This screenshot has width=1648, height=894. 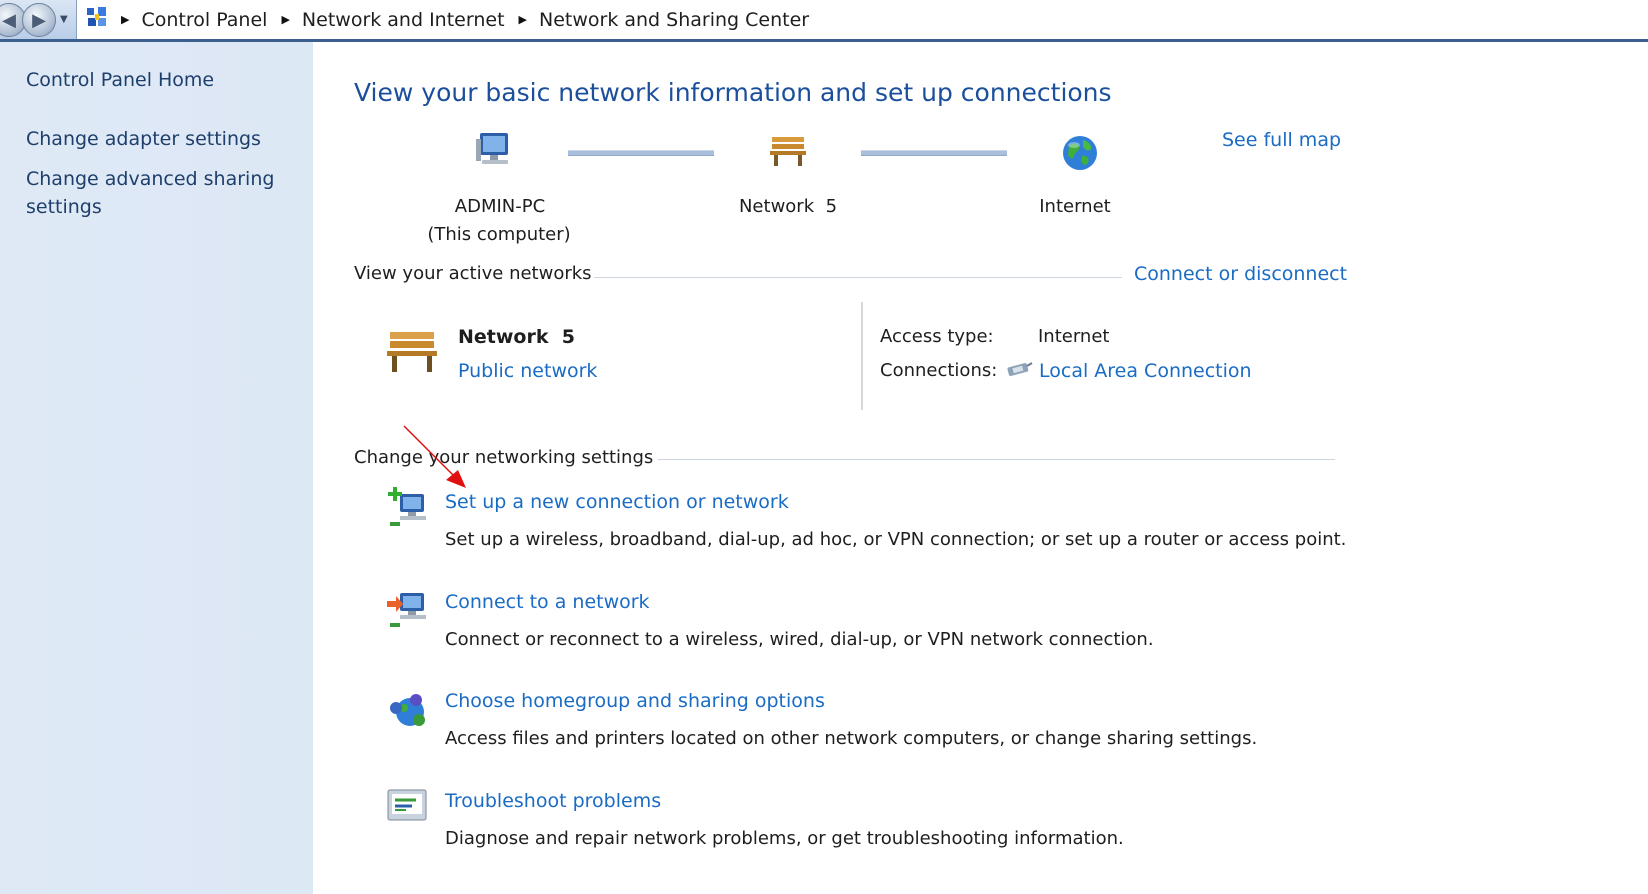 What do you see at coordinates (143, 139) in the screenshot?
I see `change-adapter-settings-link: Change adapter settings` at bounding box center [143, 139].